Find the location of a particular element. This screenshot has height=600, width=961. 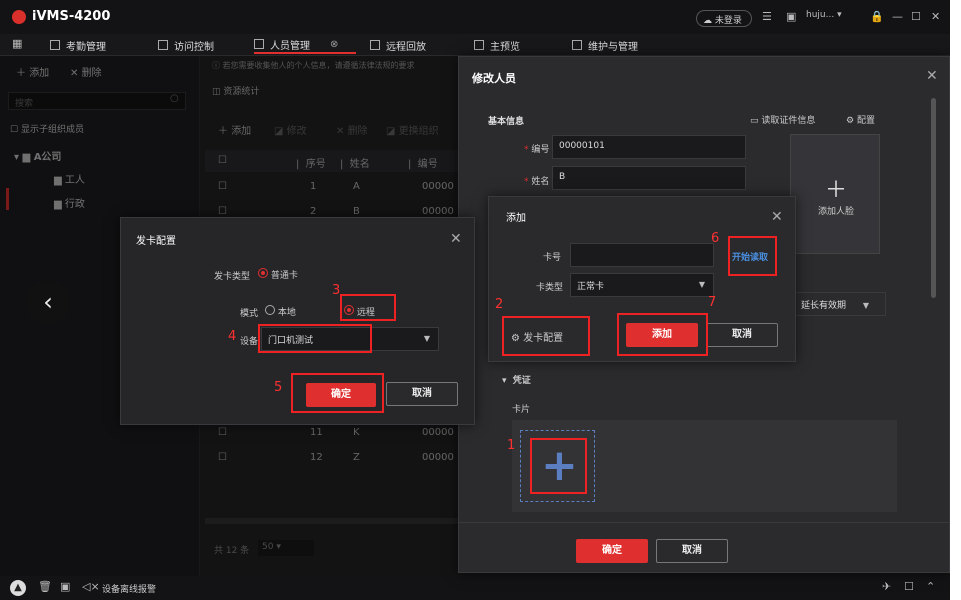

add-cancel-button: 取消 is located at coordinates (742, 335).